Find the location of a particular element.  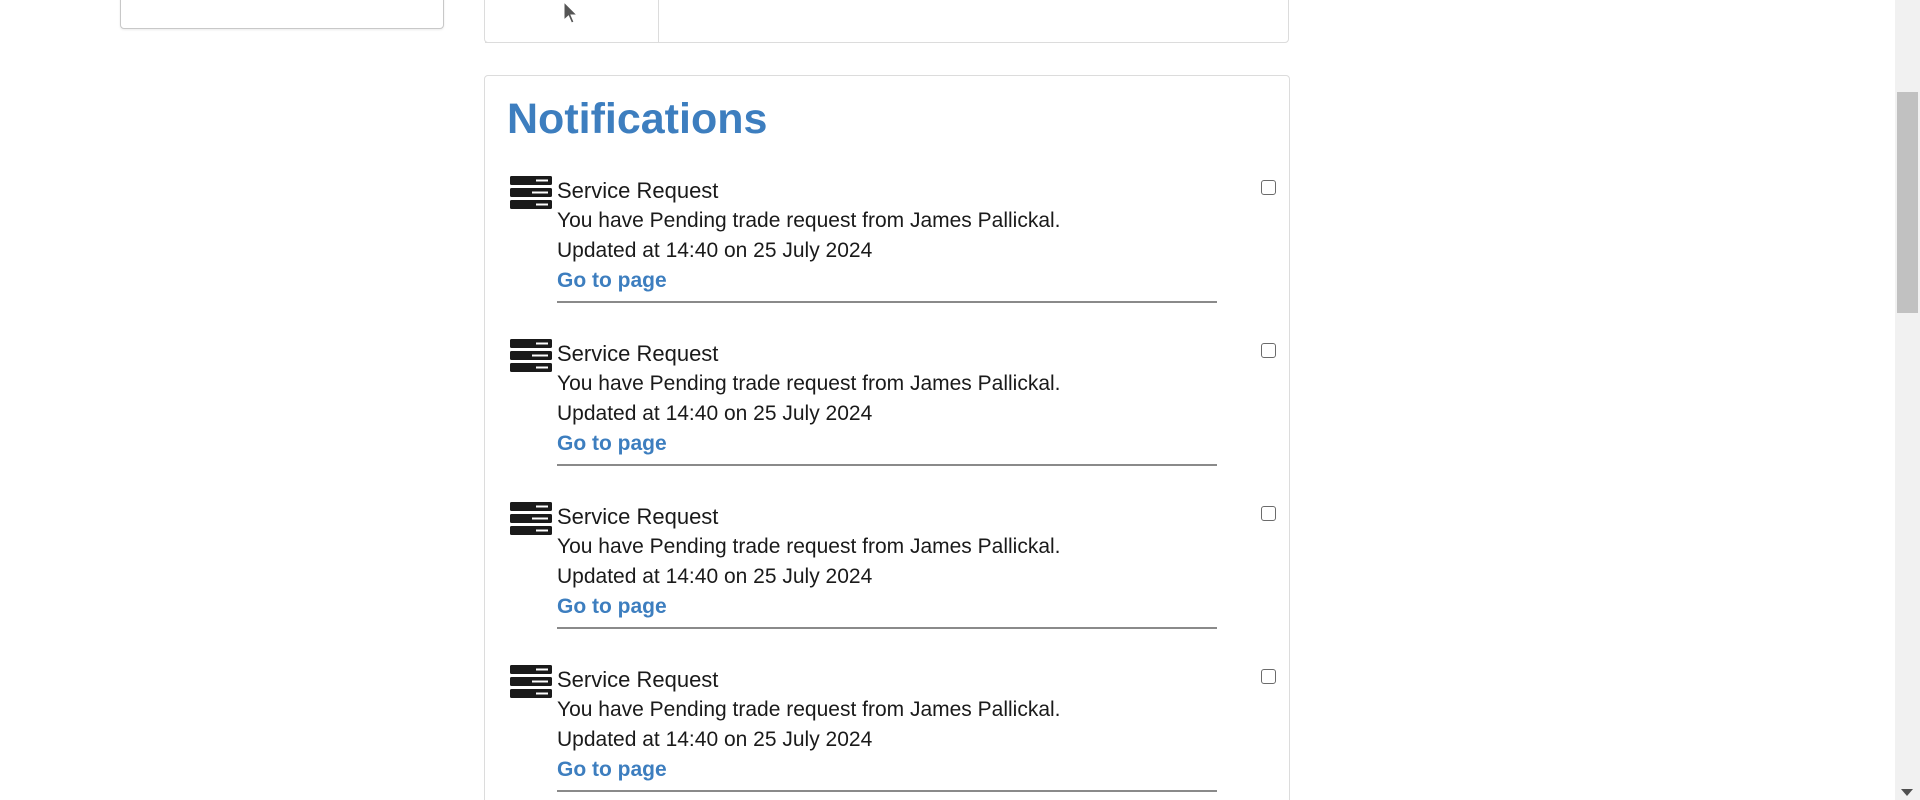

scroll-down-arrow-icon is located at coordinates (1907, 792).